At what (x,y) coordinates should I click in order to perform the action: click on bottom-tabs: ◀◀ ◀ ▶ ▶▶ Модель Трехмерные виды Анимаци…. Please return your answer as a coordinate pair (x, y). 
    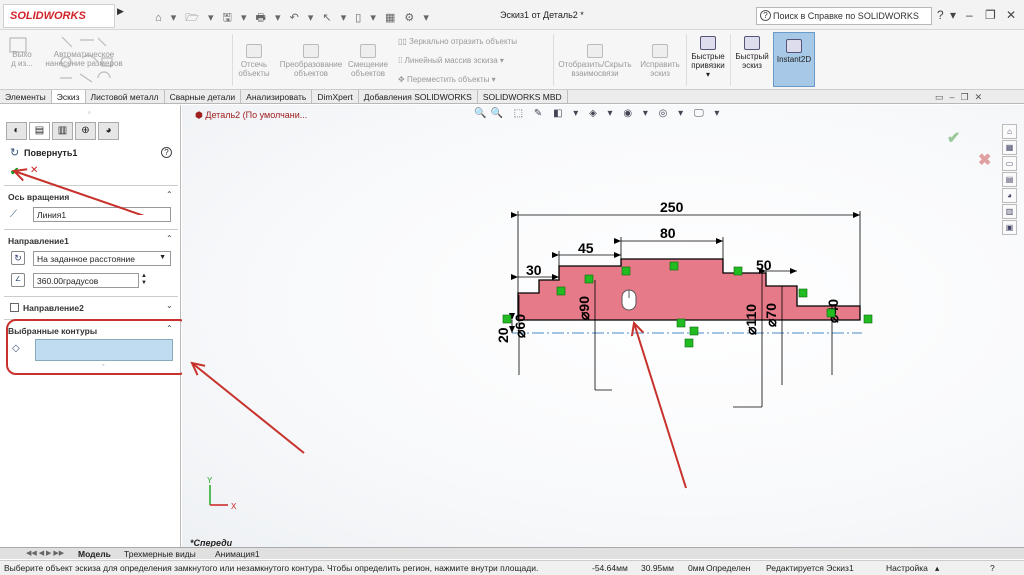
    Looking at the image, I should click on (512, 553).